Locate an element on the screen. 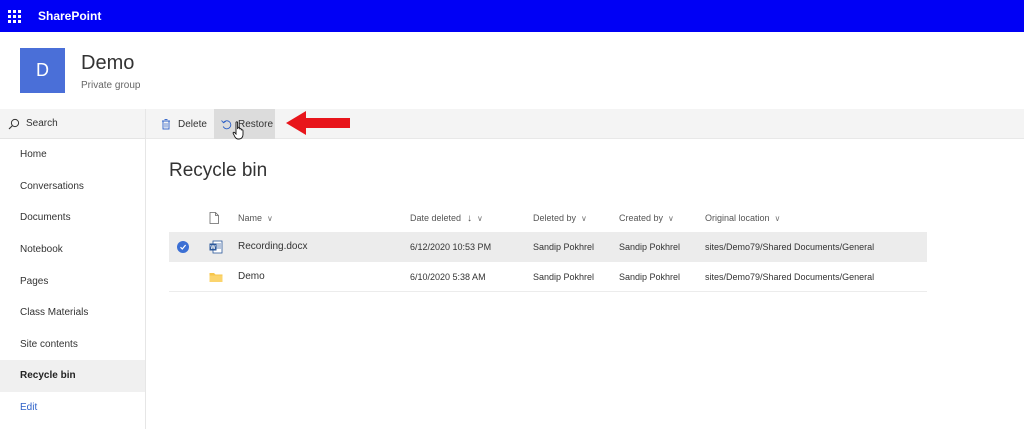  delete-label: Delete is located at coordinates (192, 124).